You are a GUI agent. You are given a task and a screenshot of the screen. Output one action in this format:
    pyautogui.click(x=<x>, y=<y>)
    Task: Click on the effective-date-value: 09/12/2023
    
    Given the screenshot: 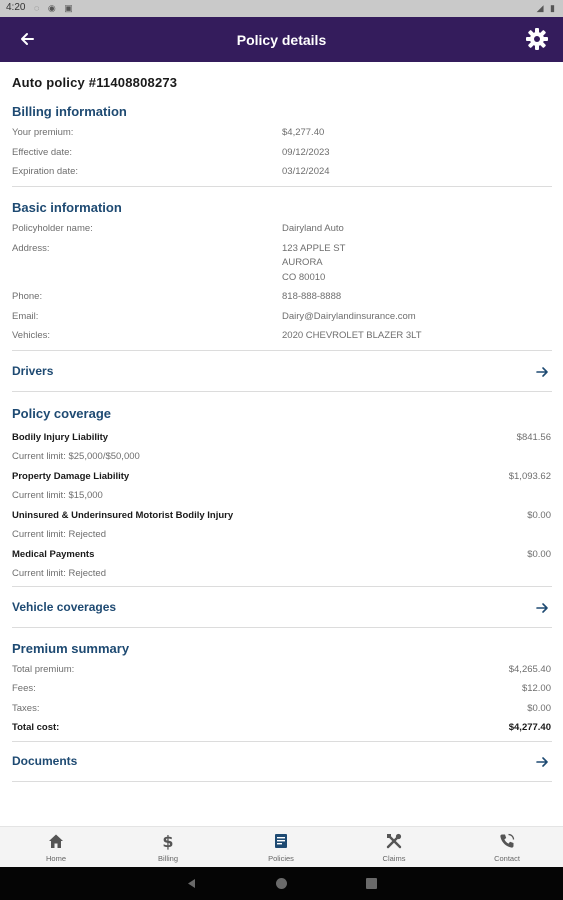 What is the action you would take?
    pyautogui.click(x=306, y=152)
    